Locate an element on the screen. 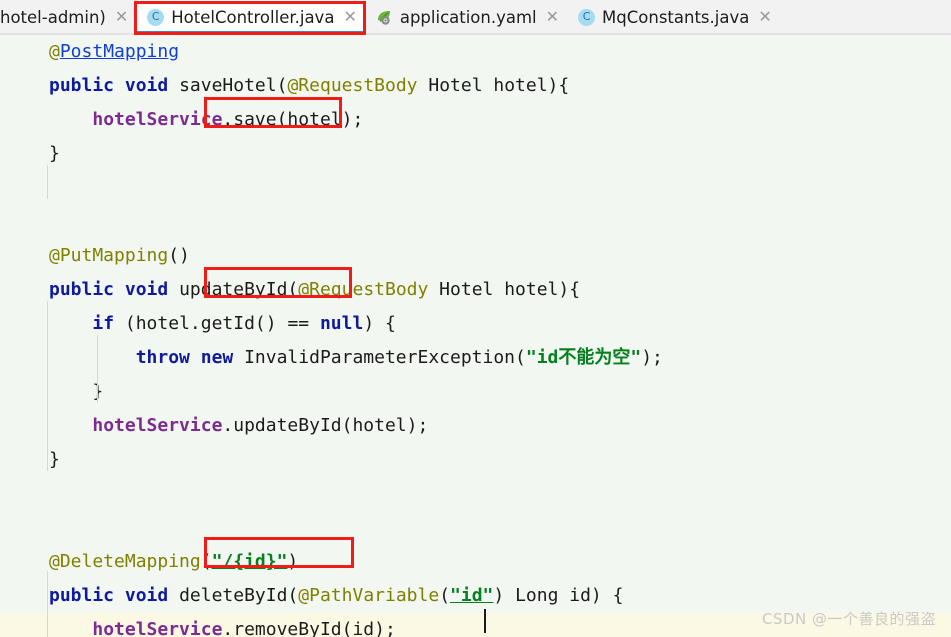  editor-tab-hotel-admin: hotel-admin) ✕ is located at coordinates (68, 17).